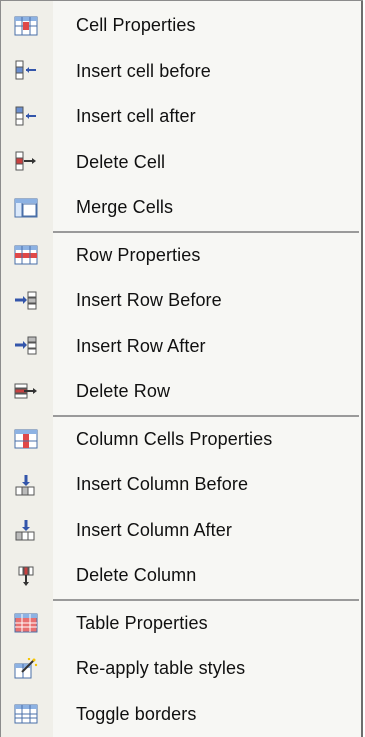  I want to click on menu-item-label: Insert Column After, so click(154, 529).